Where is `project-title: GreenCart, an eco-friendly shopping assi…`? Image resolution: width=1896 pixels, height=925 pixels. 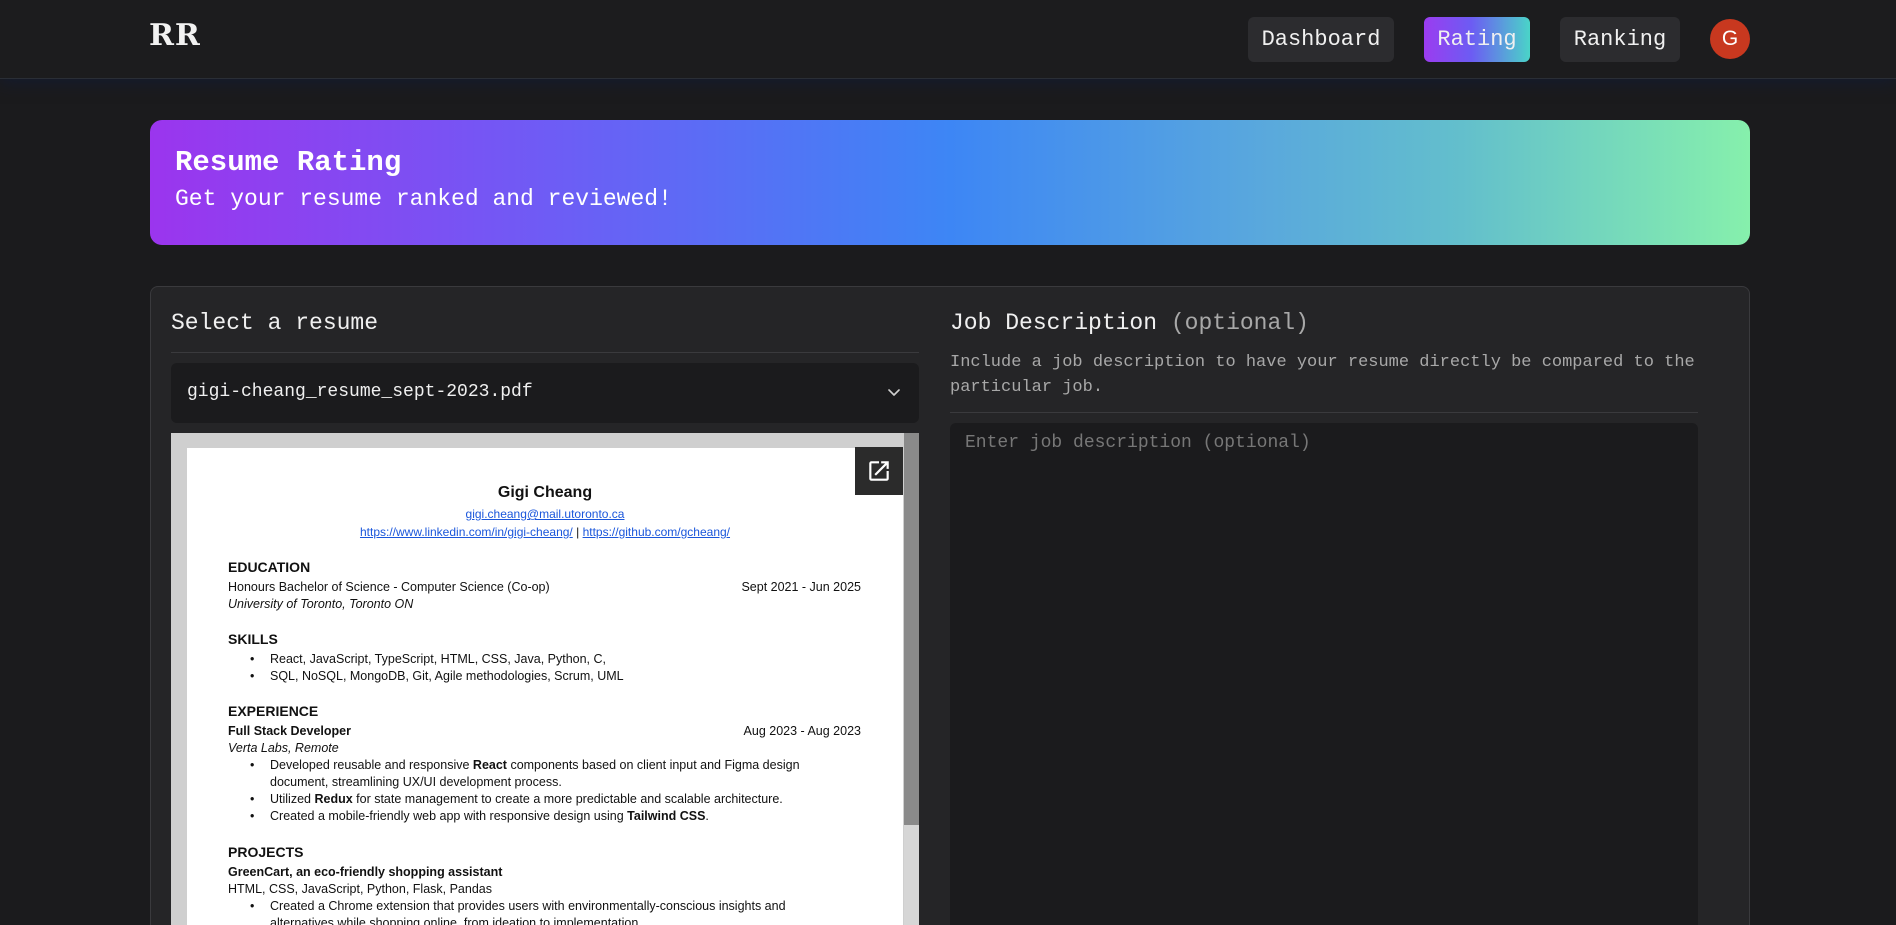 project-title: GreenCart, an eco-friendly shopping assi… is located at coordinates (365, 872).